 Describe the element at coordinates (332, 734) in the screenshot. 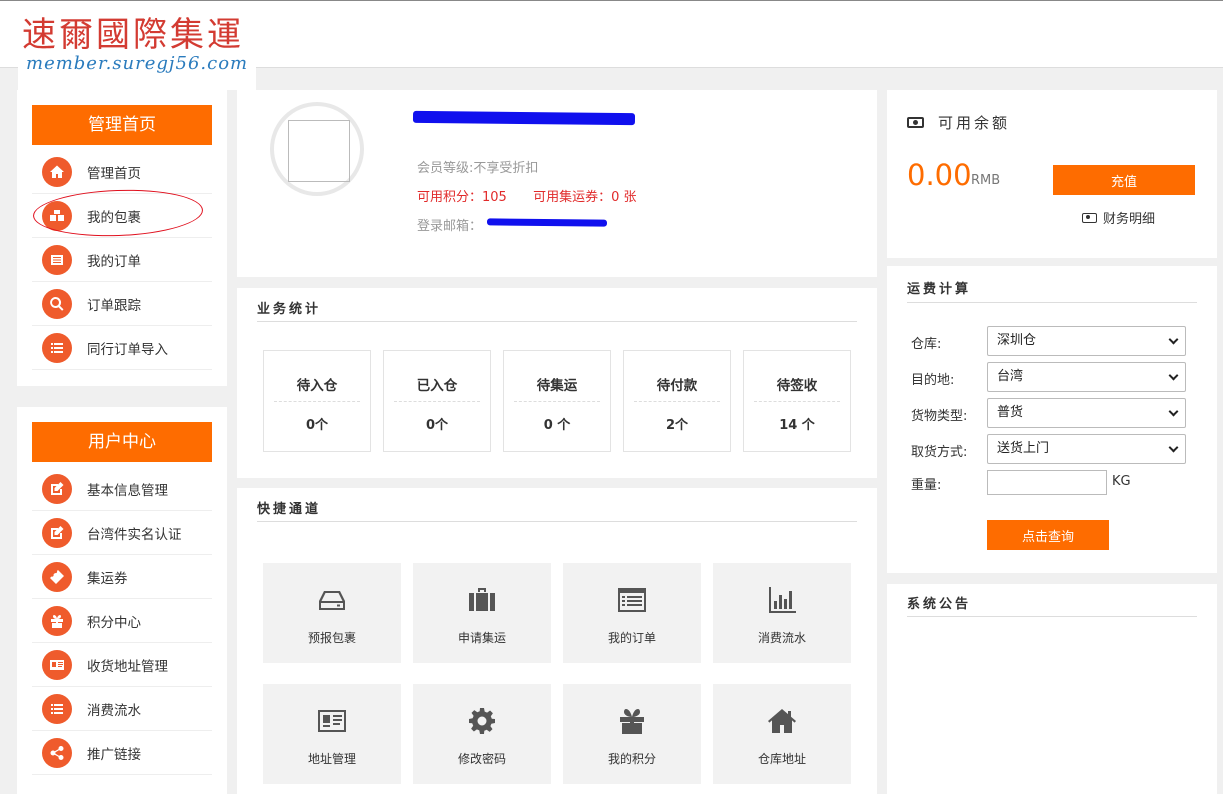

I see `quick-address-management: 地址管理` at that location.